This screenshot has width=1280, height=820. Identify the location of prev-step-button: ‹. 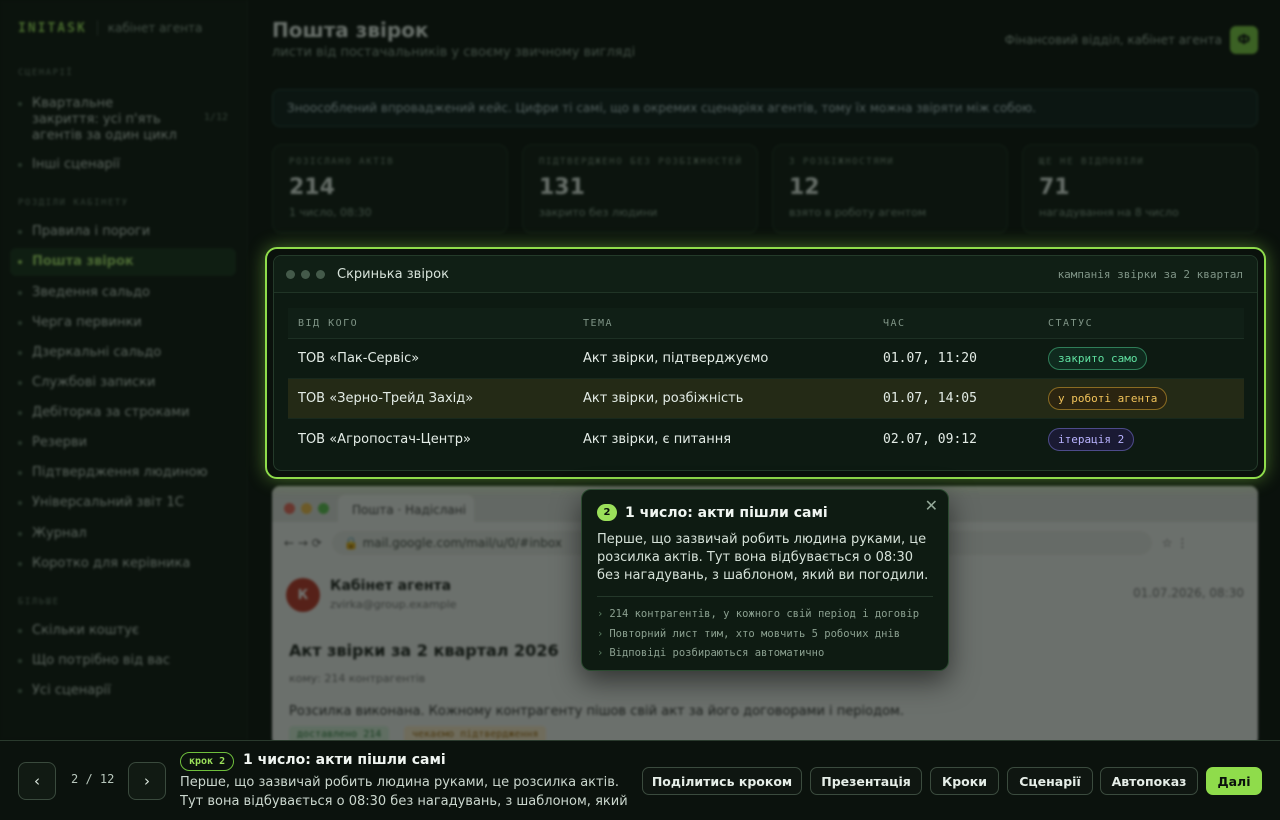
(37, 781).